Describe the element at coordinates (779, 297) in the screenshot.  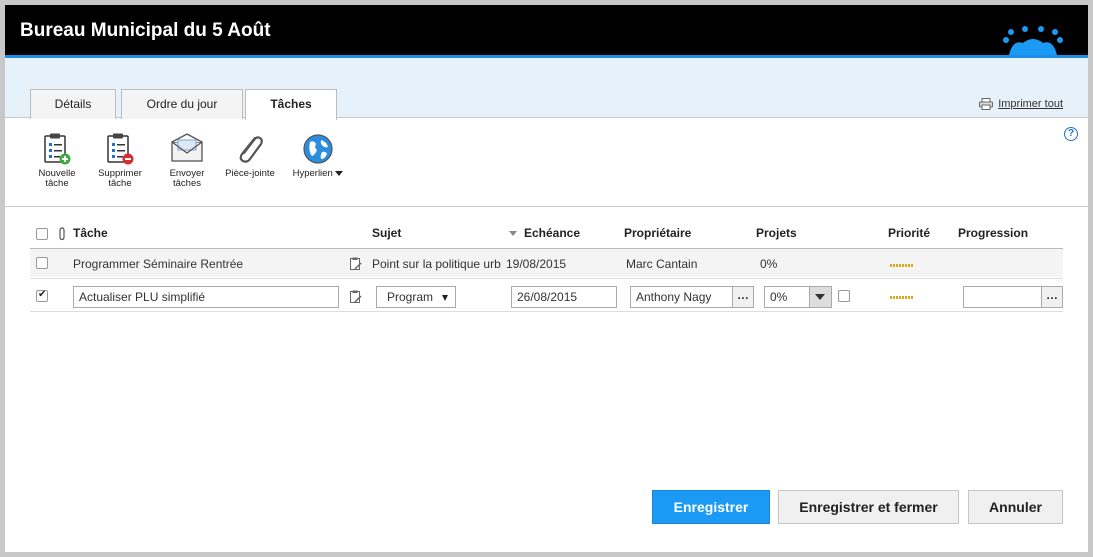
I see `projects-select-value: 0%` at that location.